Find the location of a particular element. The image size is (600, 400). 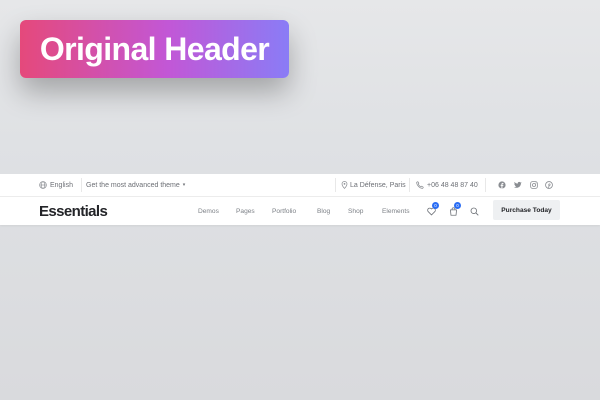

tagline-text: Get the most advanced theme is located at coordinates (133, 185).